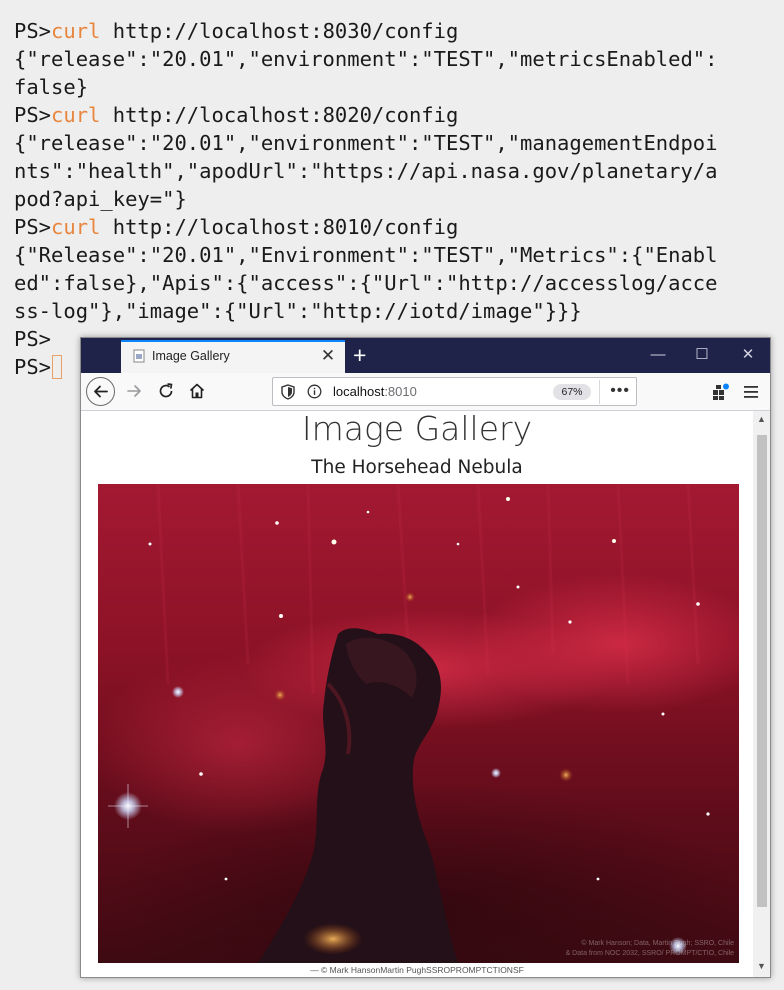  What do you see at coordinates (359, 391) in the screenshot?
I see `url-host: localhost` at bounding box center [359, 391].